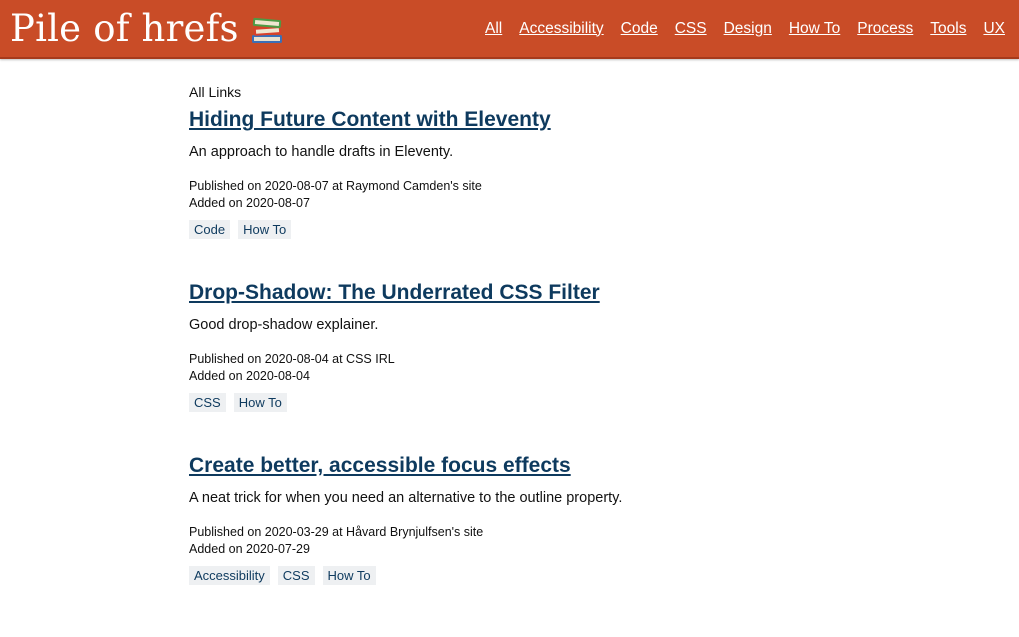 This screenshot has width=1019, height=637. What do you see at coordinates (561, 29) in the screenshot?
I see `nav-link-accessibility: Accessibility` at bounding box center [561, 29].